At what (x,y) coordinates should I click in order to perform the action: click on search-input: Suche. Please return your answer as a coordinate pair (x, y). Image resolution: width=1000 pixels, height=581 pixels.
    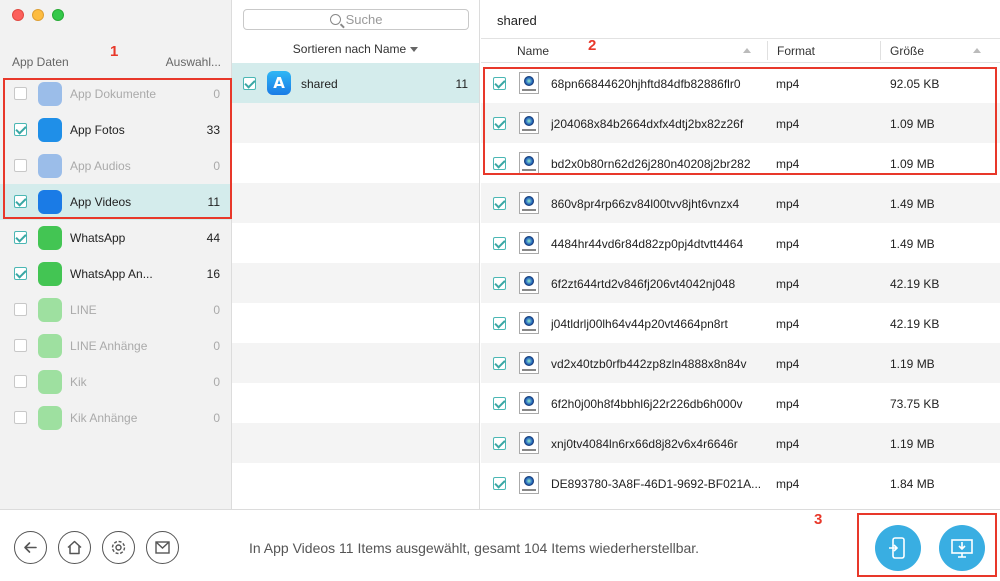
    Looking at the image, I should click on (356, 19).